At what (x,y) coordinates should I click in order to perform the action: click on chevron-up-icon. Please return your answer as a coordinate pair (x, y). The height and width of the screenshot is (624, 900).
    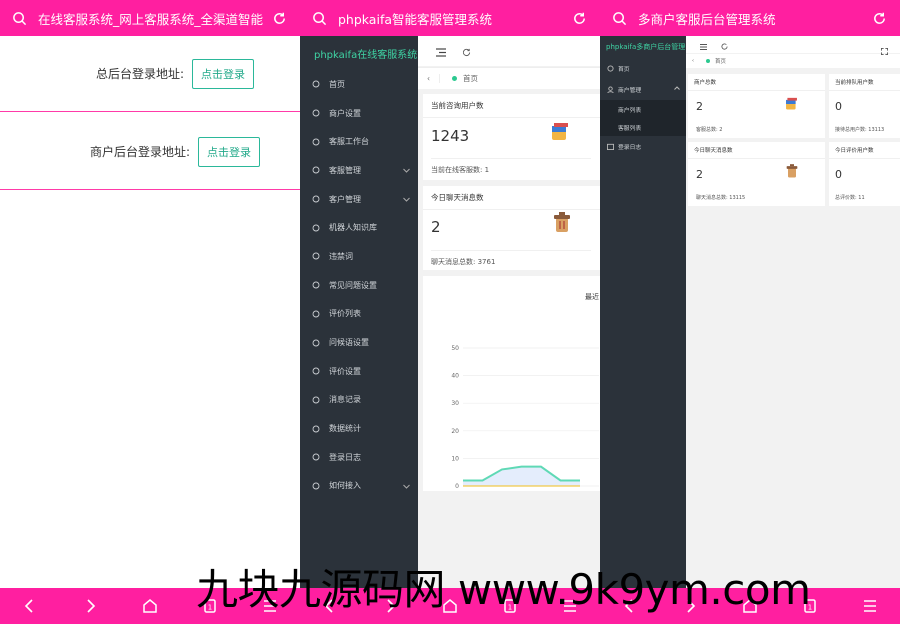
    Looking at the image, I should click on (677, 89).